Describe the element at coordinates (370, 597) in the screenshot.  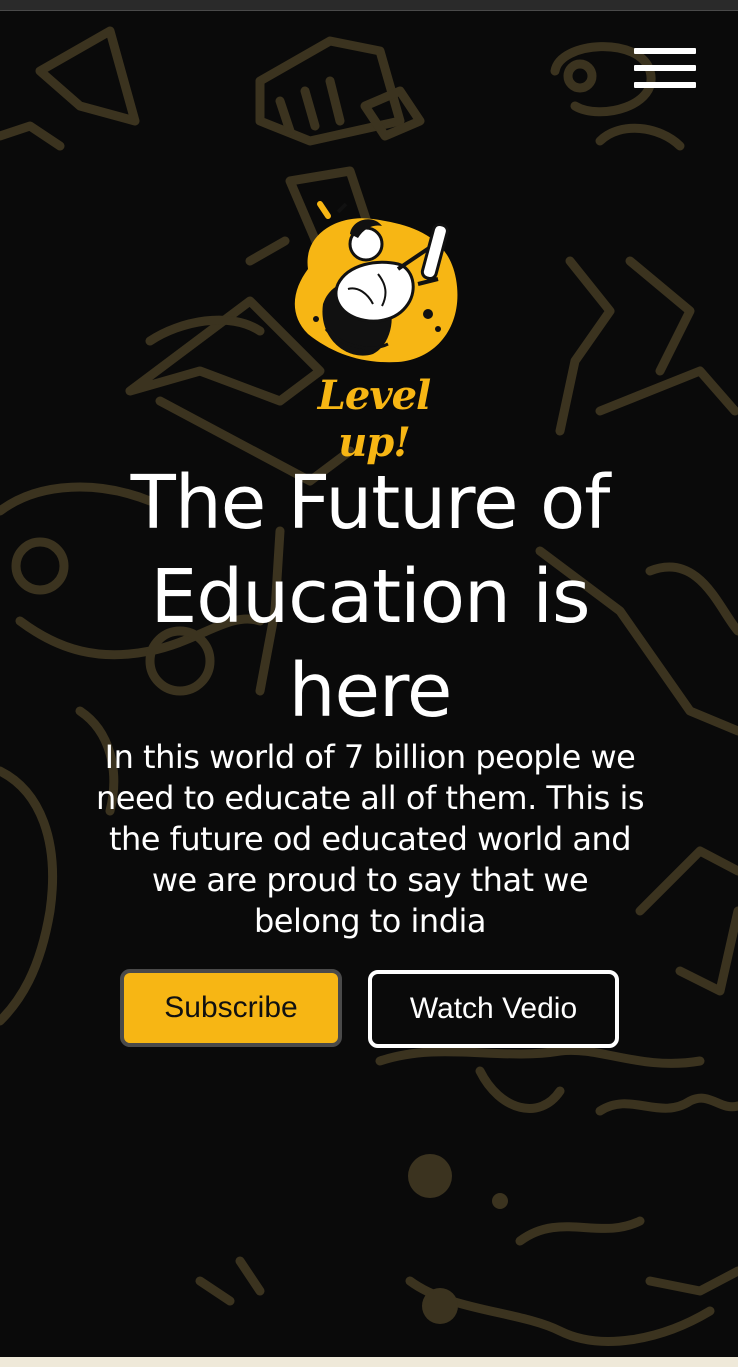
I see `hero-title: The Future of Education is here` at that location.